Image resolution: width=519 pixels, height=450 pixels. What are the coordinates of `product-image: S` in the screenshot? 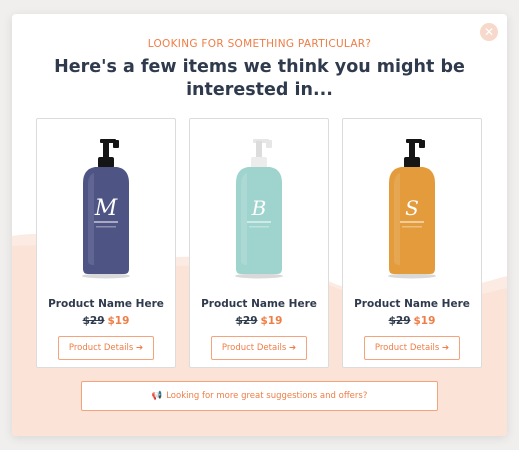 It's located at (412, 209).